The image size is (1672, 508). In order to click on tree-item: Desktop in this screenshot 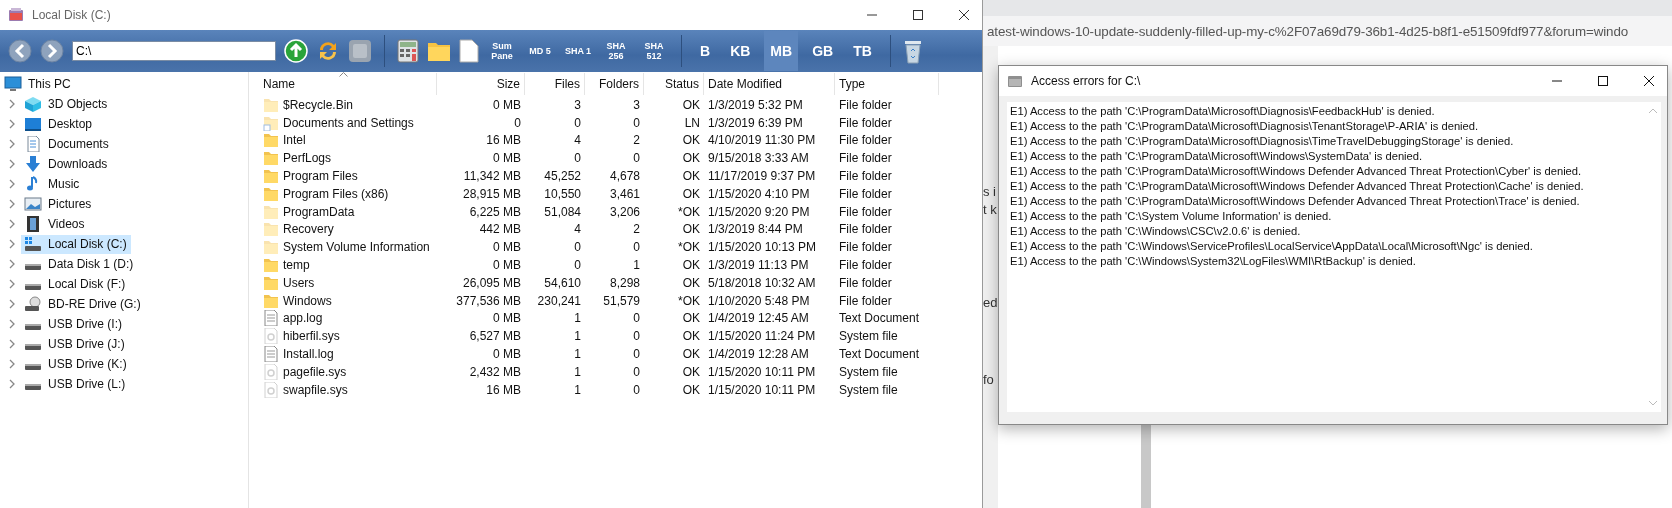, I will do `click(59, 124)`.